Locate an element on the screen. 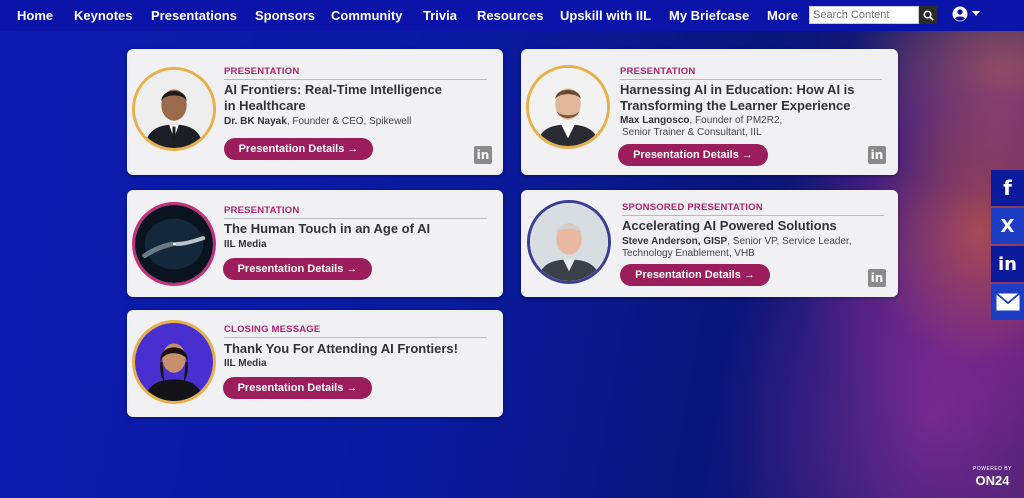  user-icon is located at coordinates (960, 14).